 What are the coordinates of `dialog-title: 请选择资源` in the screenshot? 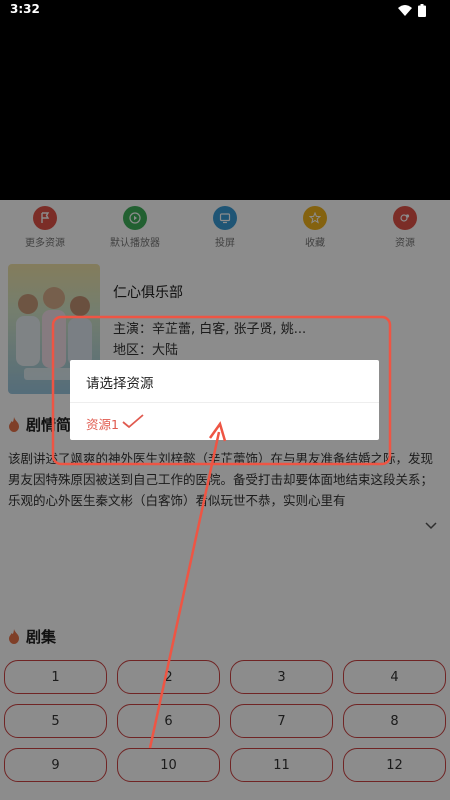 It's located at (120, 384).